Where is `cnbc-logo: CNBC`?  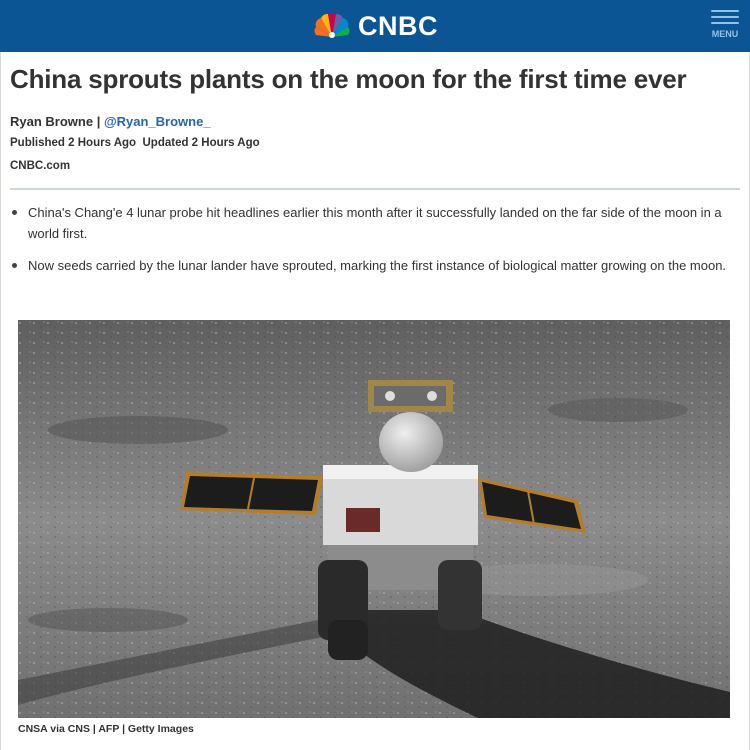 cnbc-logo: CNBC is located at coordinates (375, 26).